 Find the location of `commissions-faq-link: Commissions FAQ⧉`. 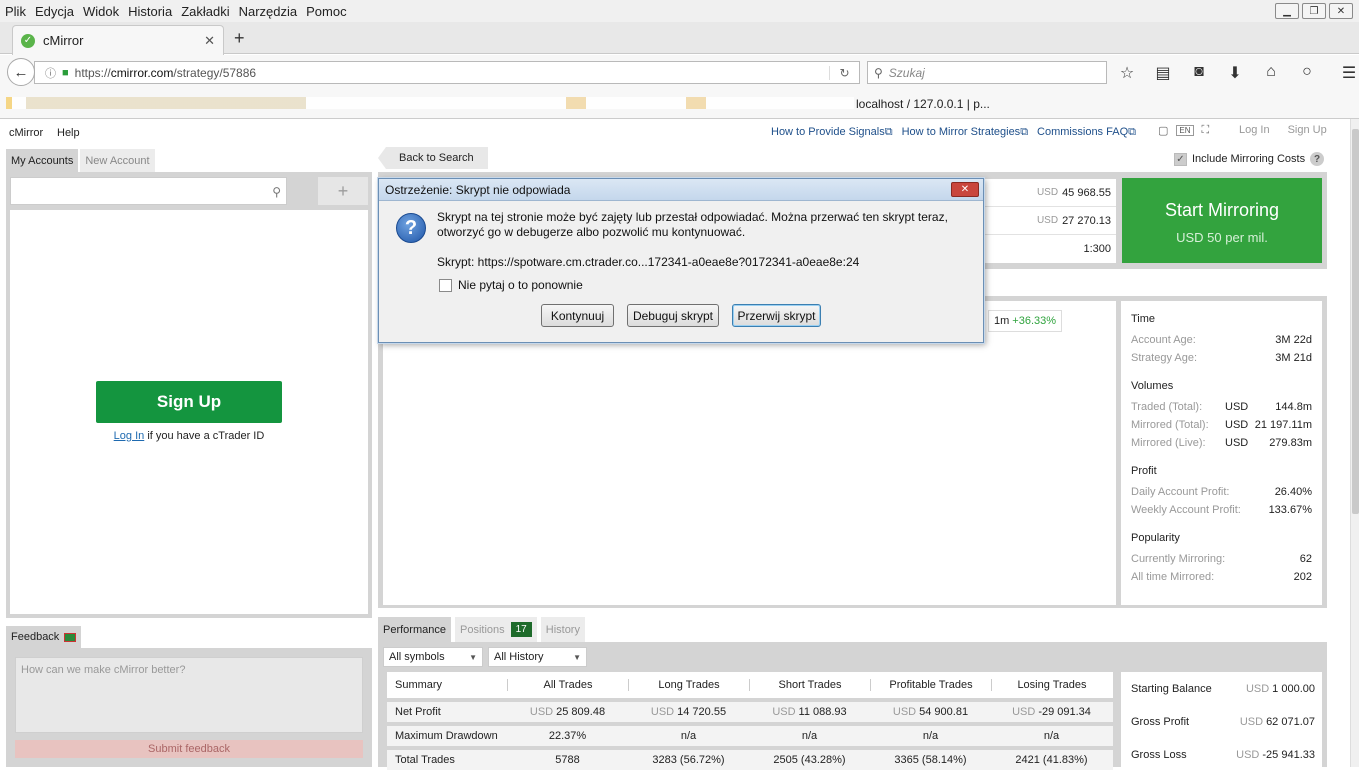

commissions-faq-link: Commissions FAQ⧉ is located at coordinates (1086, 132).